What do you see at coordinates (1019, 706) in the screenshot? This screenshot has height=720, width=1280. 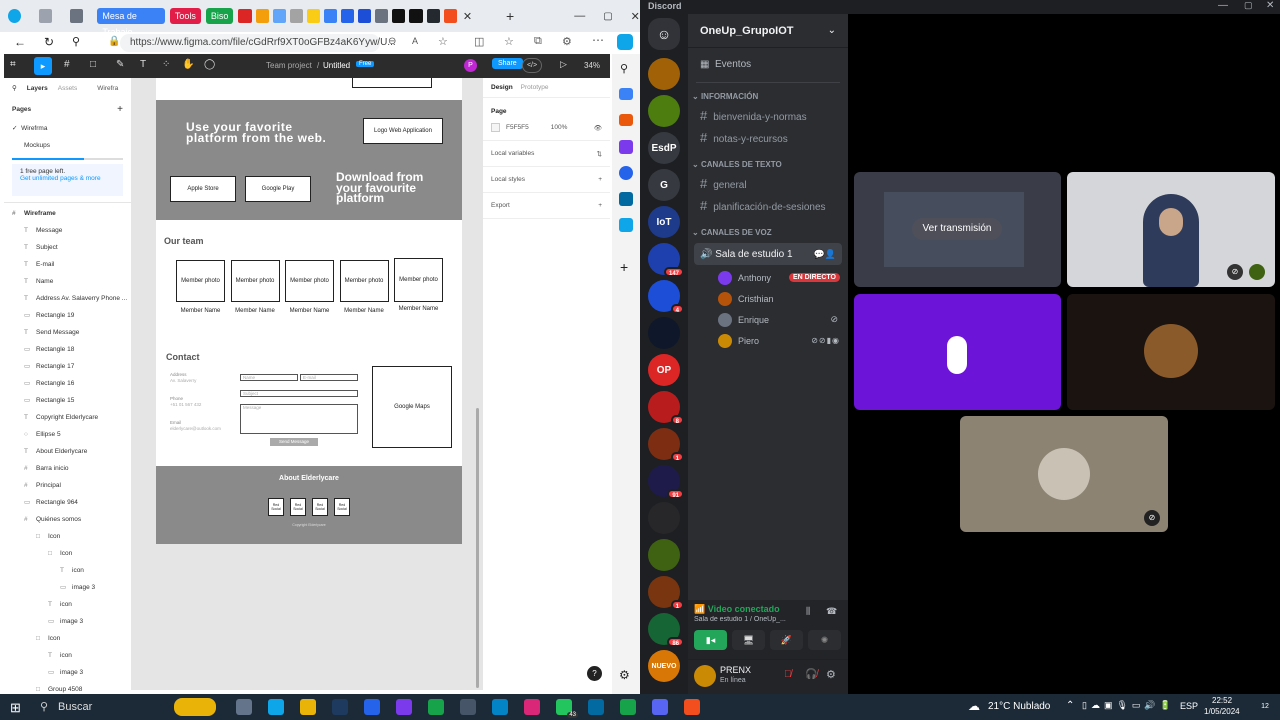 I see `weather-text: 21°C Nublado` at bounding box center [1019, 706].